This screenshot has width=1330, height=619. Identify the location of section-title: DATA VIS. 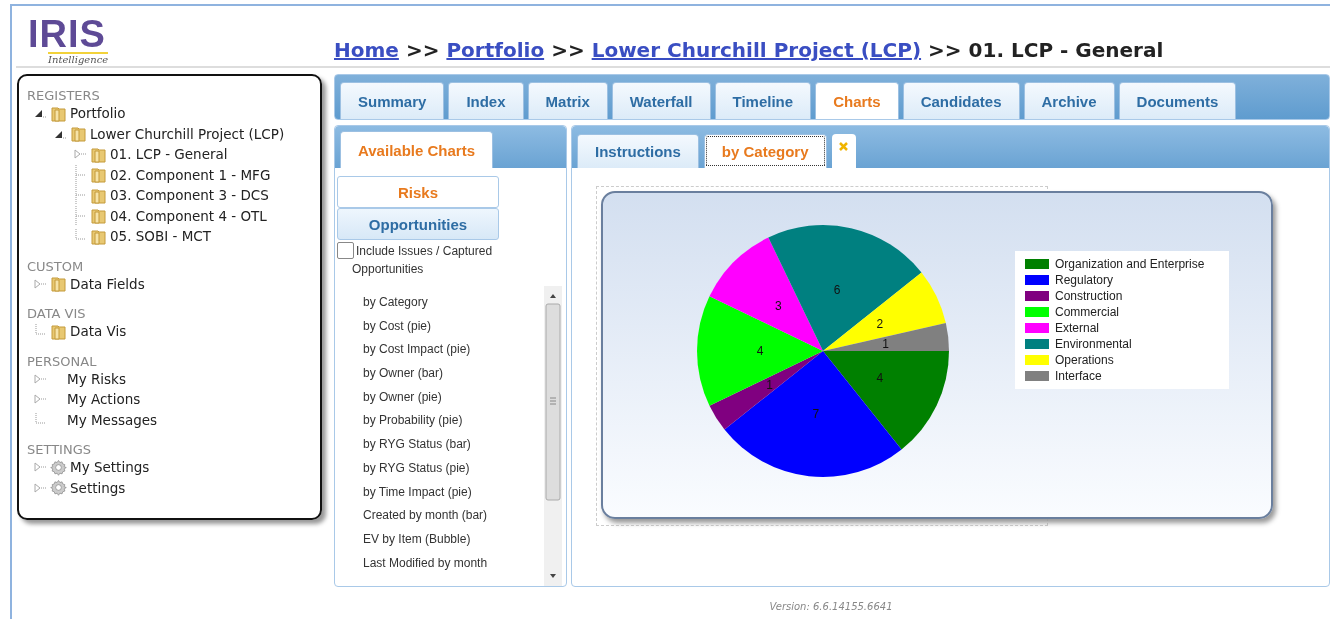
(57, 313).